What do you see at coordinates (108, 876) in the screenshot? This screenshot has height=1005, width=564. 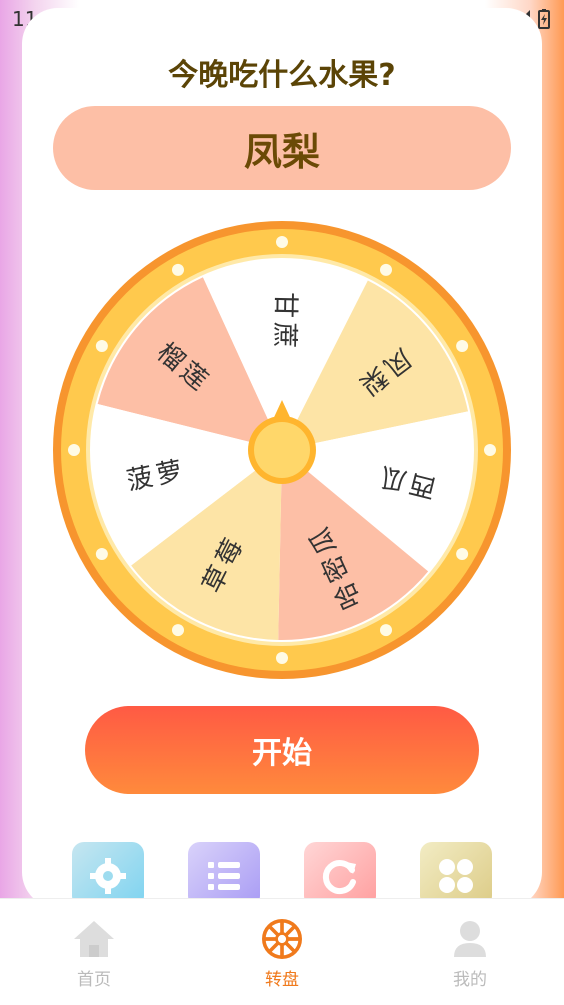 I see `gear-icon` at bounding box center [108, 876].